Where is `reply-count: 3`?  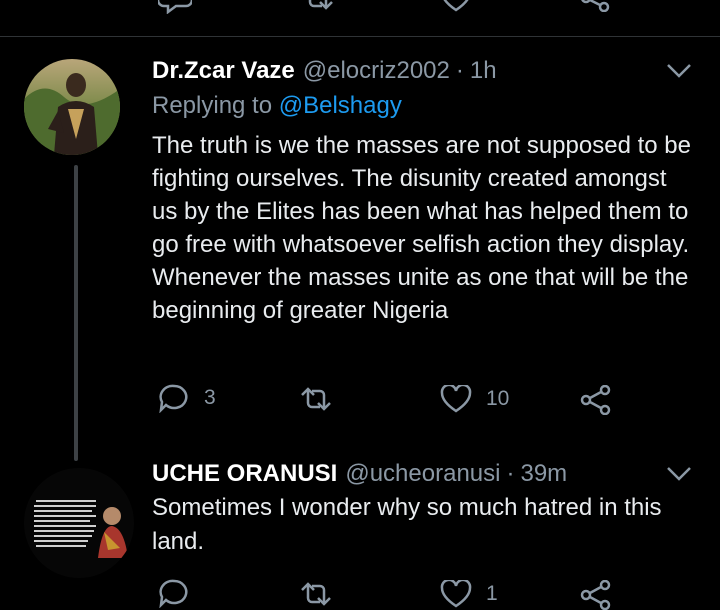
reply-count: 3 is located at coordinates (210, 397).